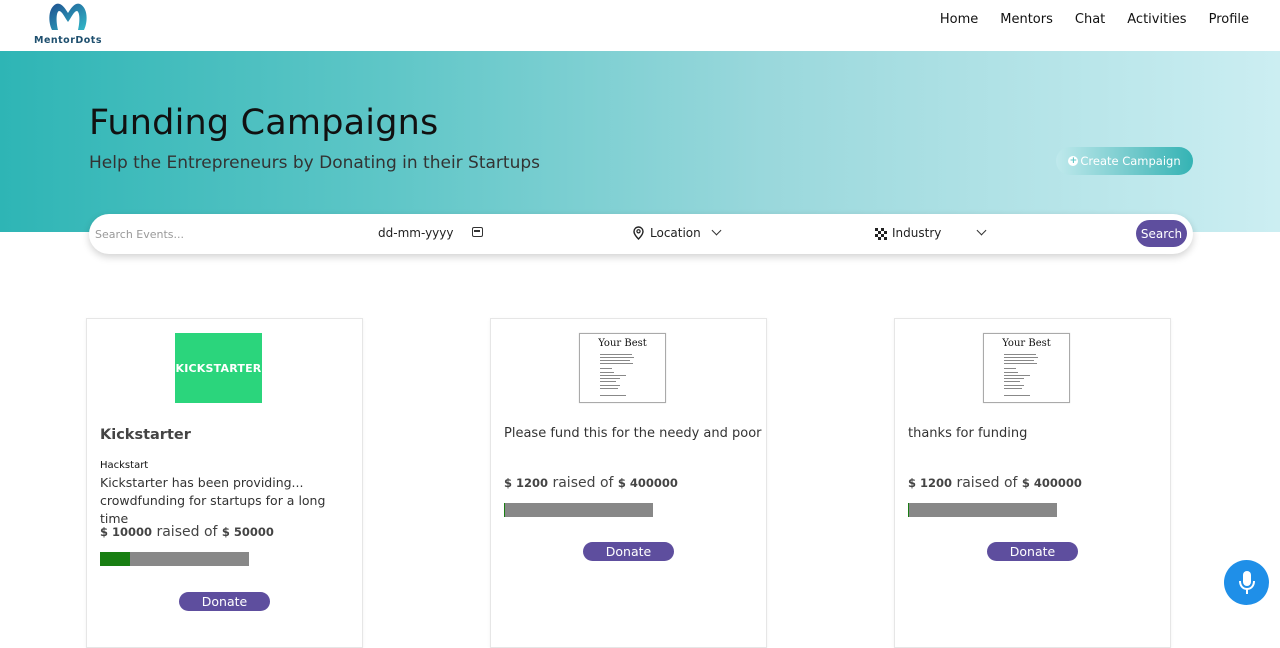  Describe the element at coordinates (967, 433) in the screenshot. I see `campaign-title: thanks for funding` at that location.